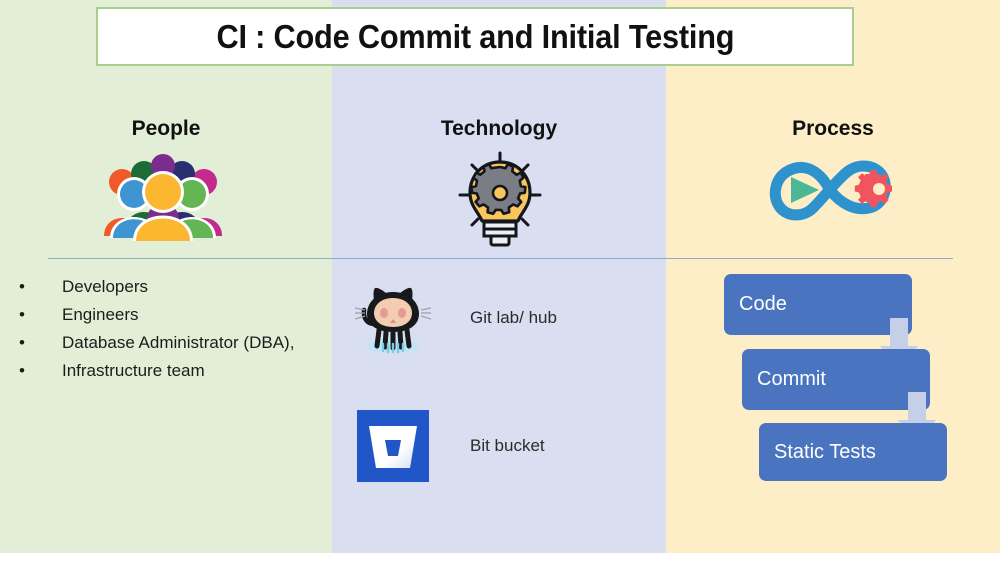  I want to click on section-divider, so click(500, 258).